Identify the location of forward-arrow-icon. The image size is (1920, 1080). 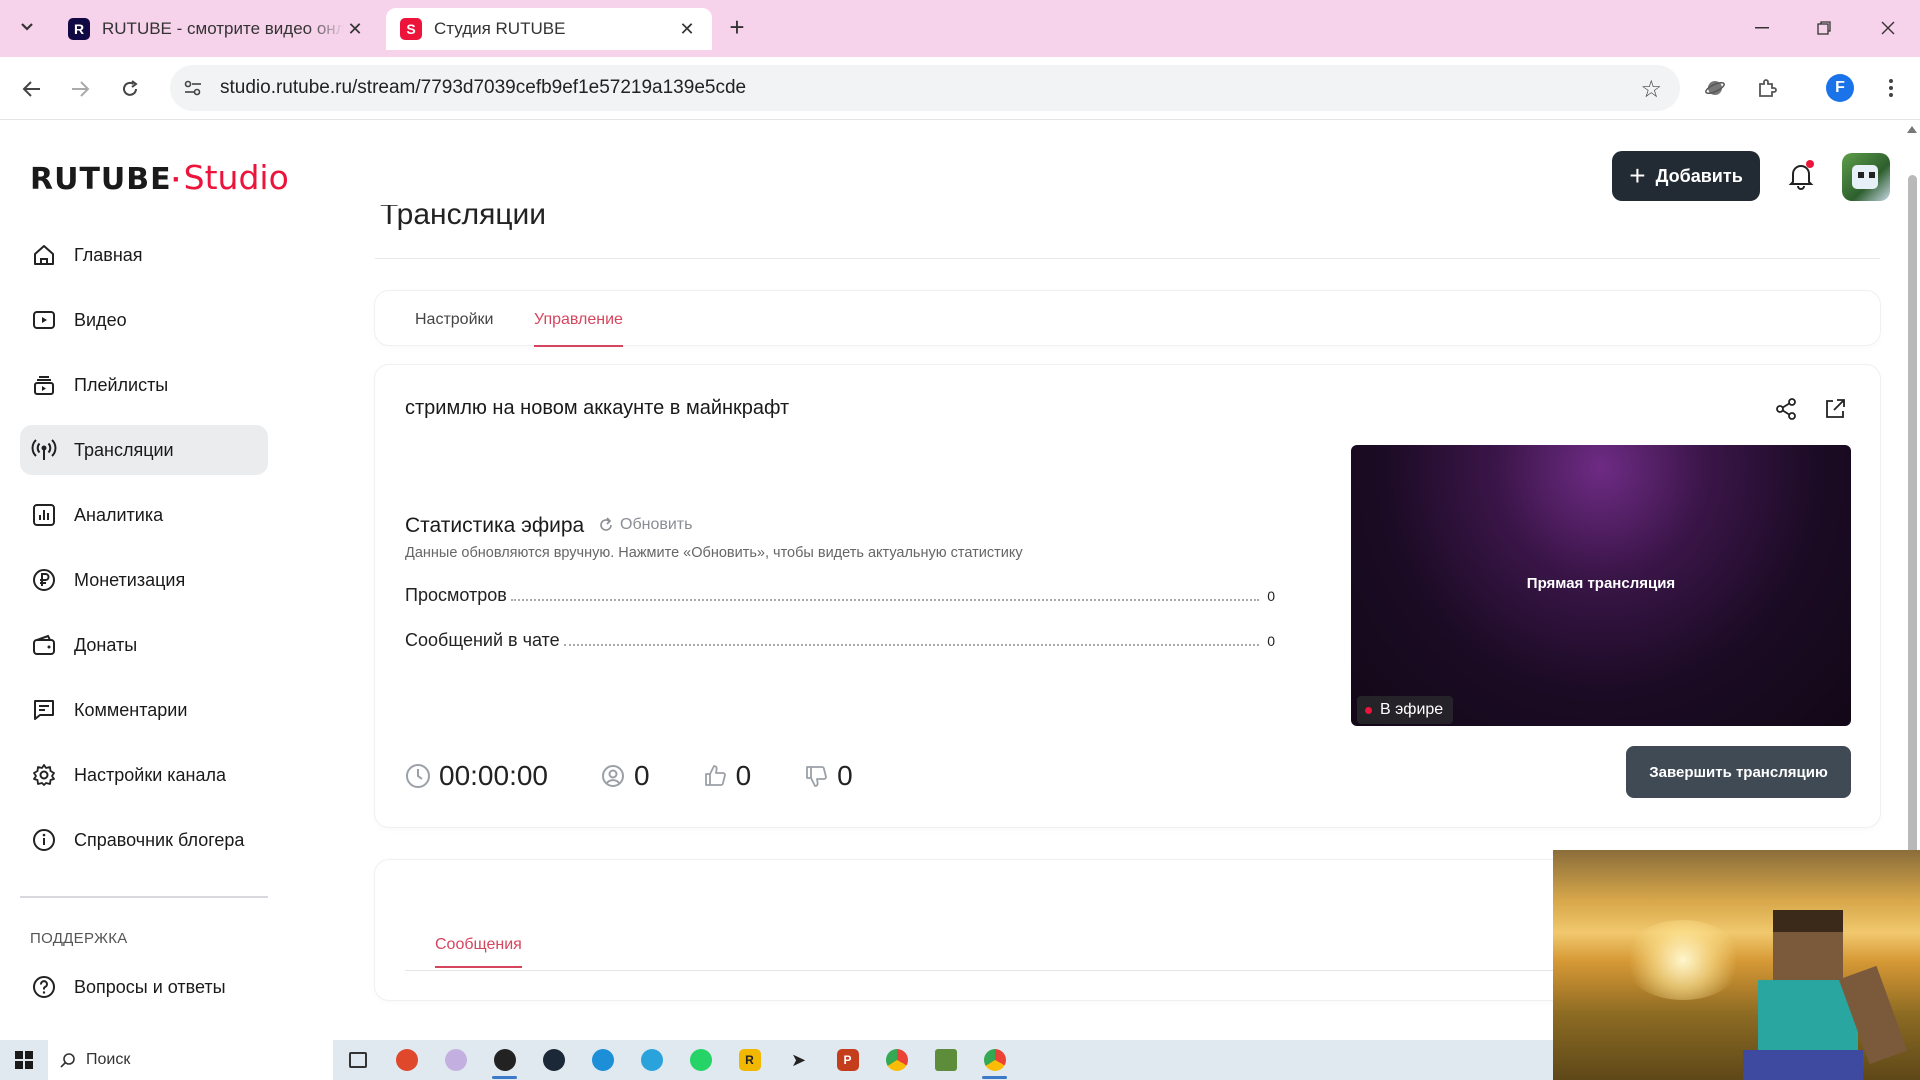
(80, 89).